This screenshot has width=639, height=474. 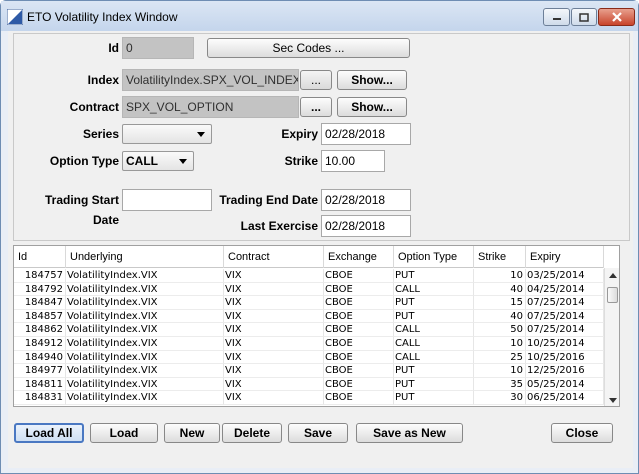 What do you see at coordinates (611, 337) in the screenshot?
I see `vertical-scrollbar` at bounding box center [611, 337].